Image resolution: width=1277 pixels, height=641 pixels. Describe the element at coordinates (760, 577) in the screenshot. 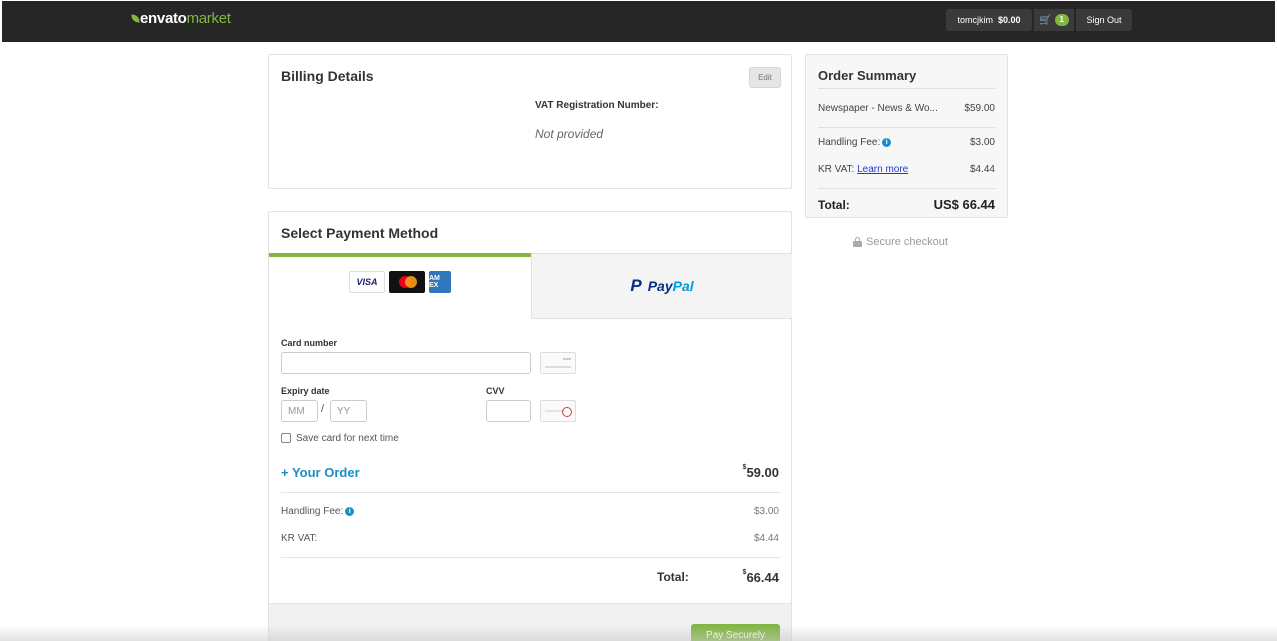

I see `total-amount: $66.44` at that location.